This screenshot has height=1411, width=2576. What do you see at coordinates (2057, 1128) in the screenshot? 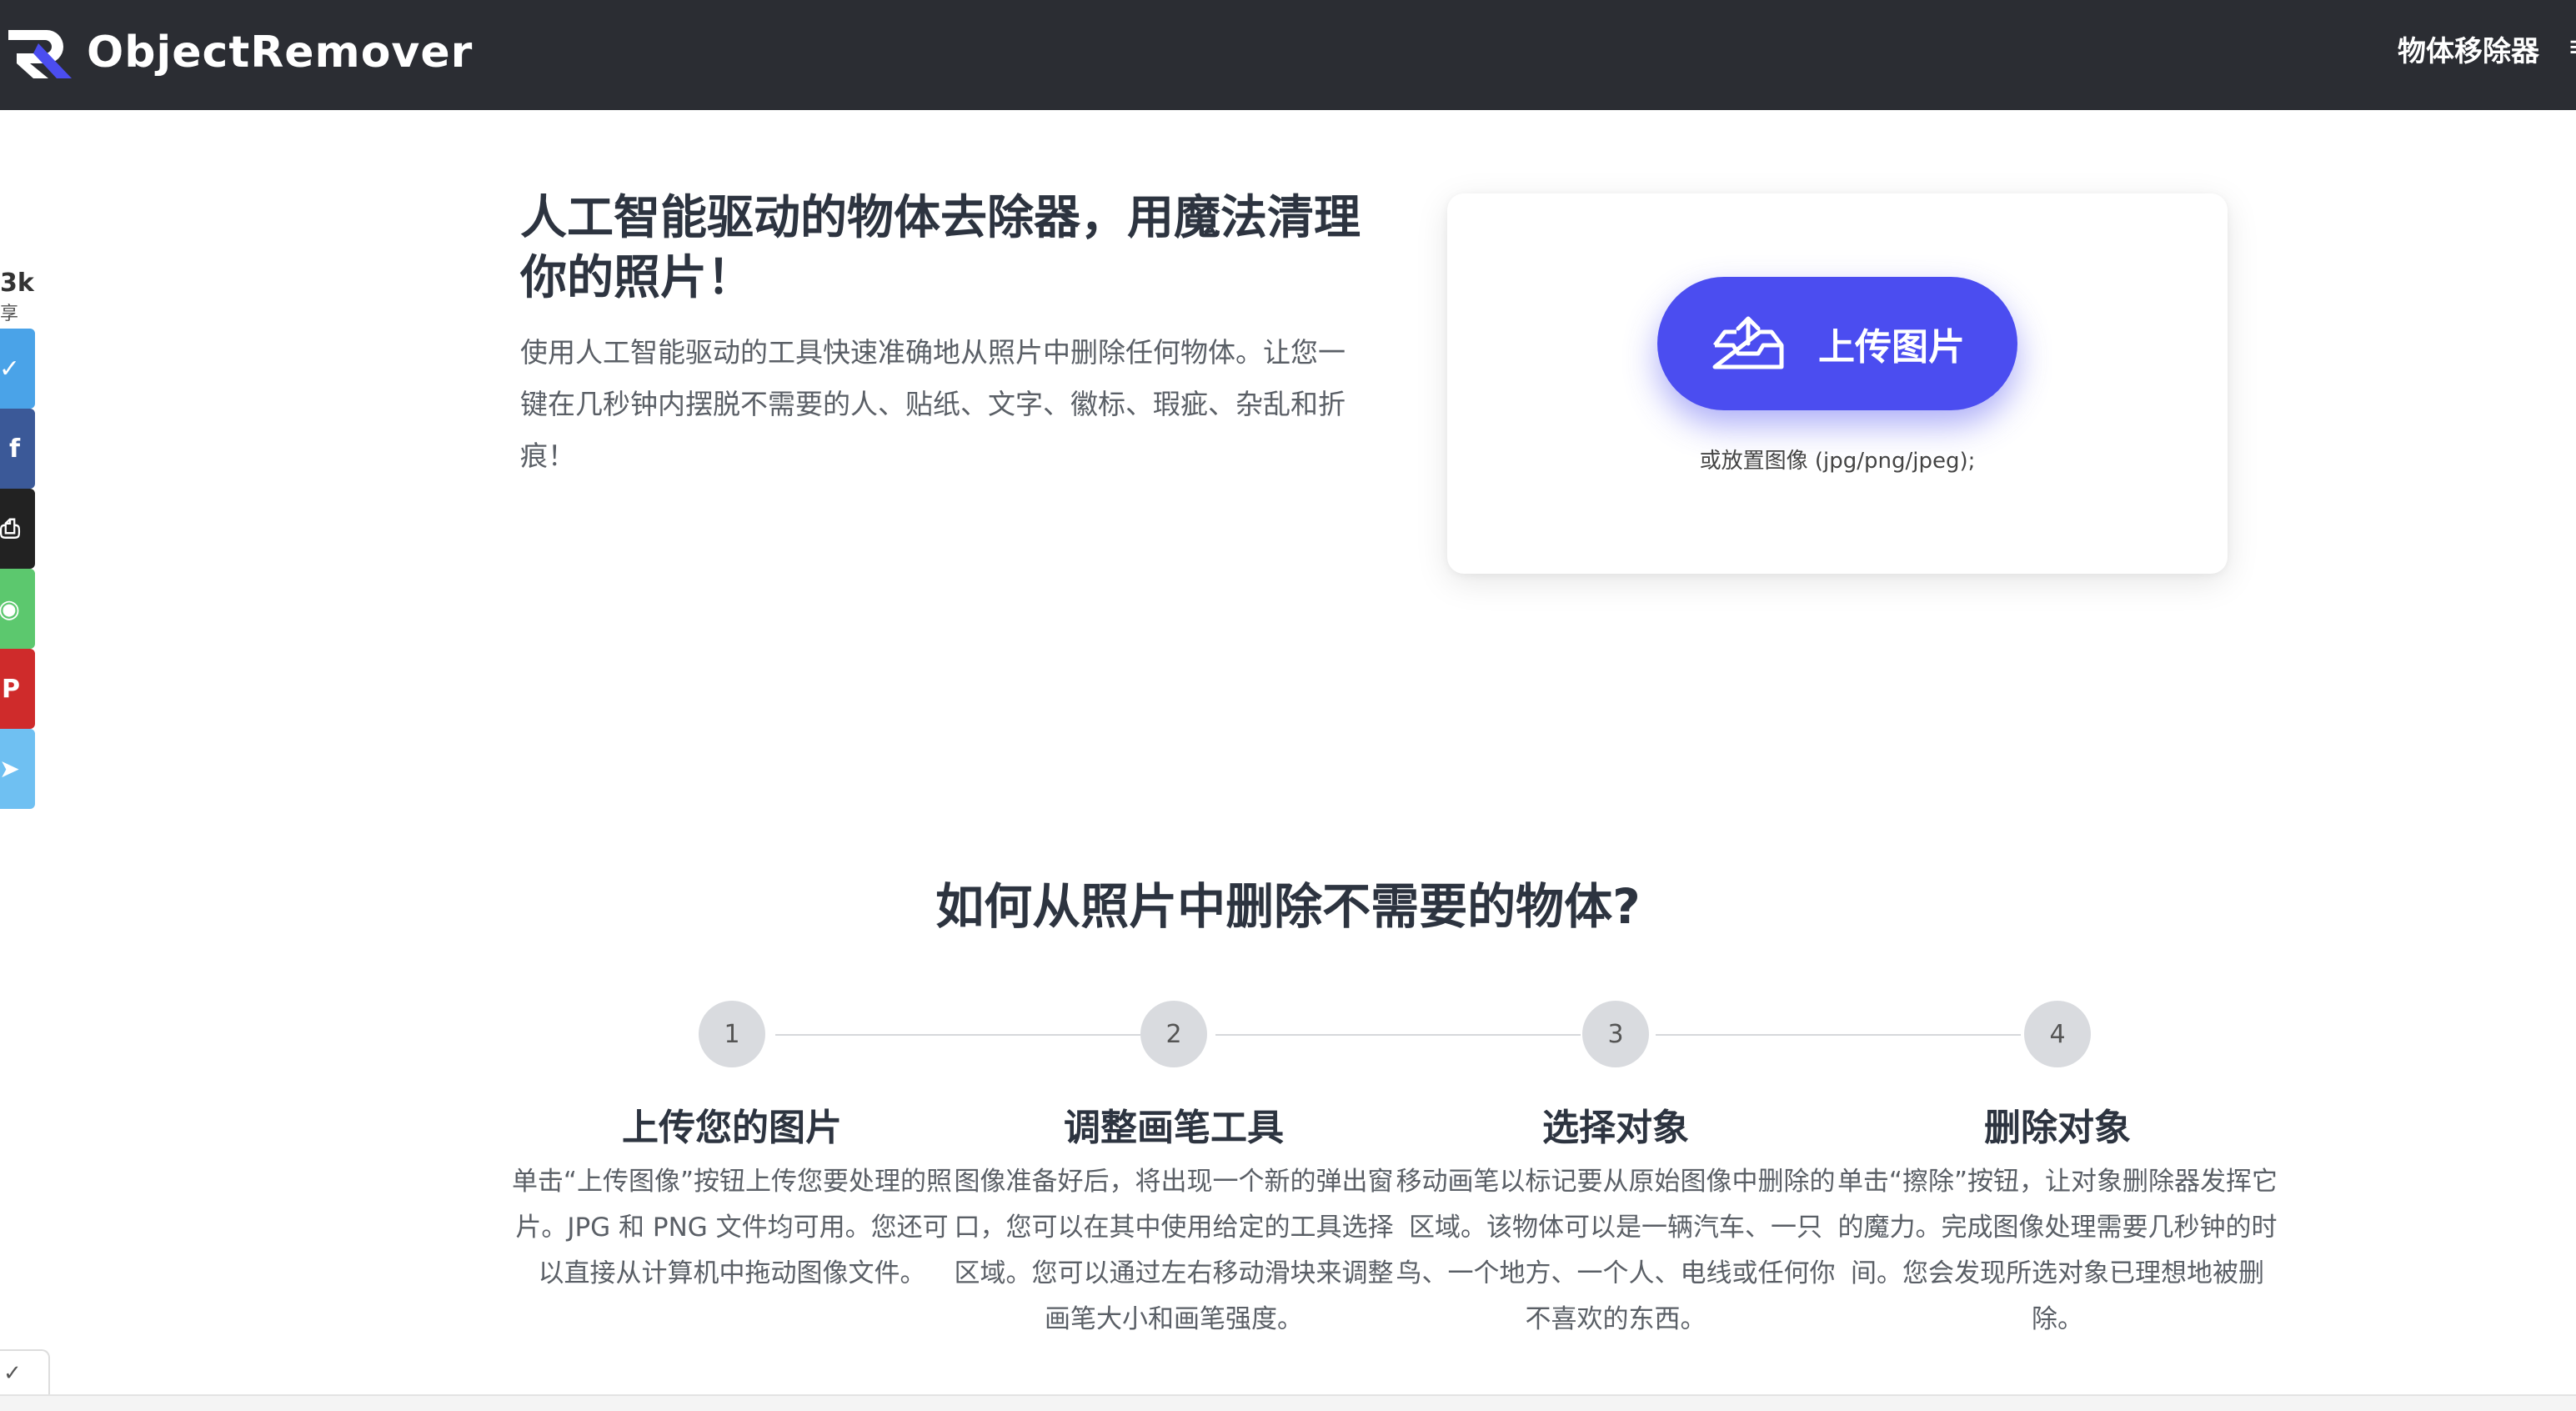
I see `step-title-4: 删除对象` at bounding box center [2057, 1128].